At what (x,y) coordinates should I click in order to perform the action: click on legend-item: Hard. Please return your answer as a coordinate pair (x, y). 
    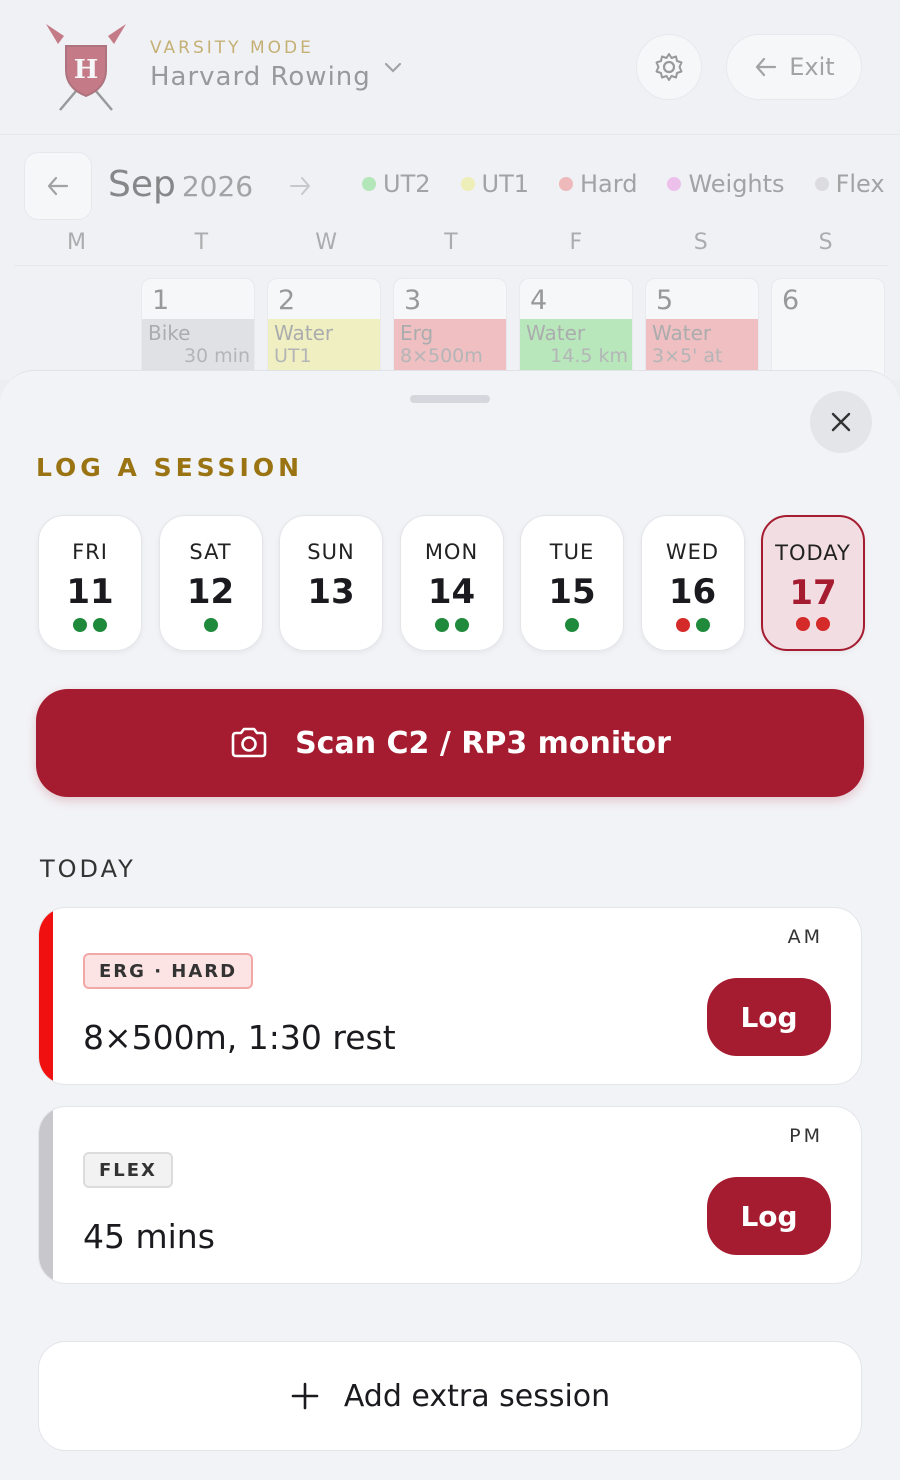
    Looking at the image, I should click on (598, 184).